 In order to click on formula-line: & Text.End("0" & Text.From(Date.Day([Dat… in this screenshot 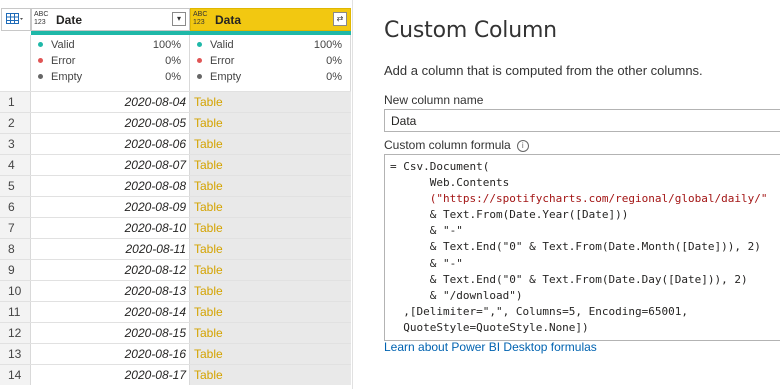, I will do `click(569, 279)`.